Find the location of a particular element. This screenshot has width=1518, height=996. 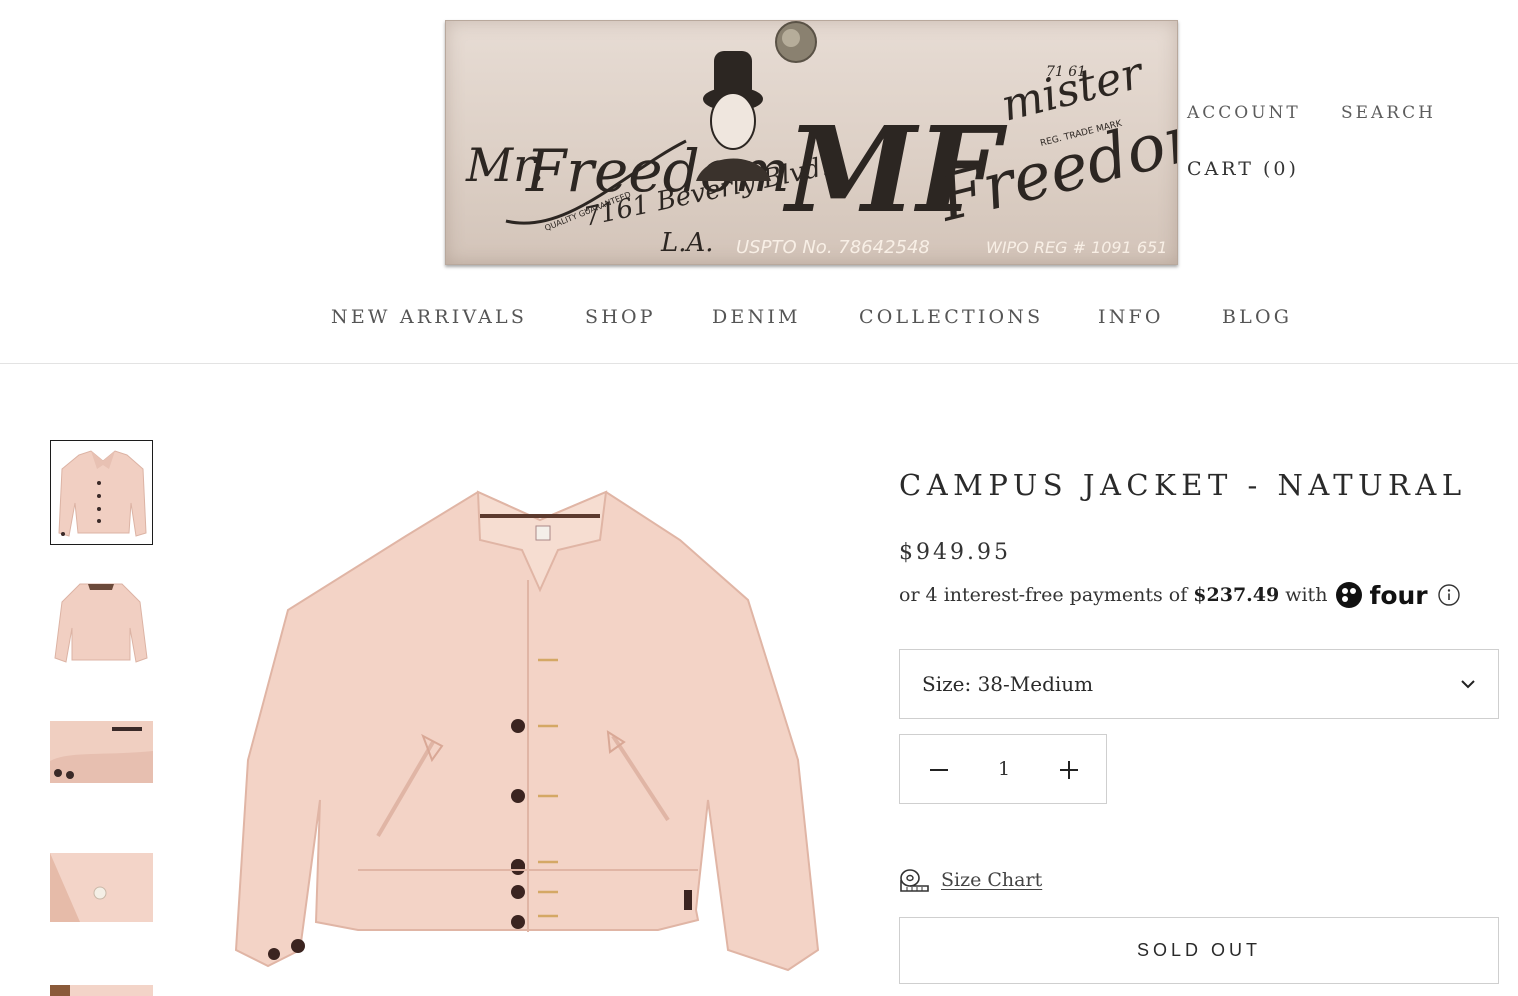

cart-count: (0) is located at coordinates (1280, 169).